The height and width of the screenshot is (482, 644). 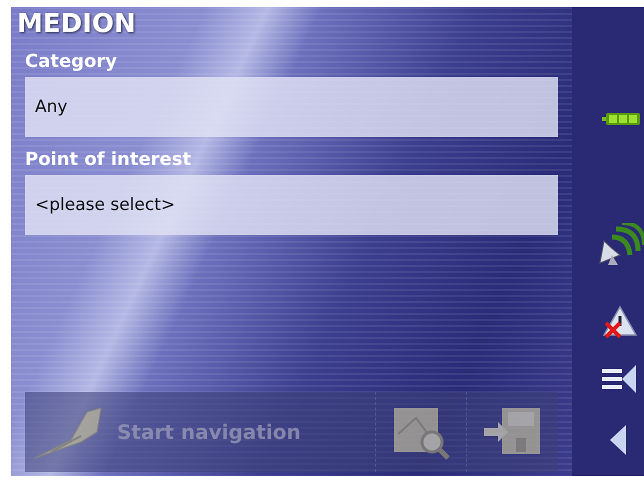 I want to click on warning-off-icon, so click(x=620, y=322).